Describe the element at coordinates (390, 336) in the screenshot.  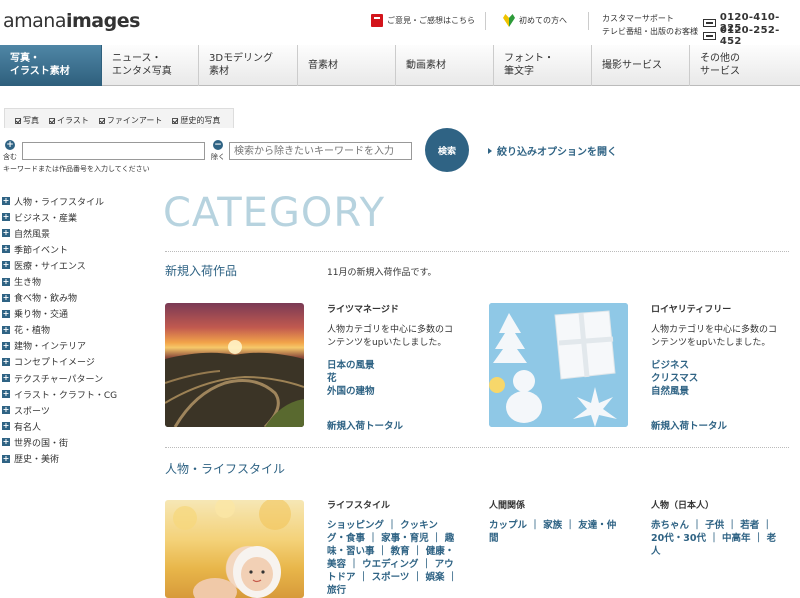
I see `rights-managed-text: 人物カテゴリを中心に多数のコ ンテンツをupいたしました。` at that location.